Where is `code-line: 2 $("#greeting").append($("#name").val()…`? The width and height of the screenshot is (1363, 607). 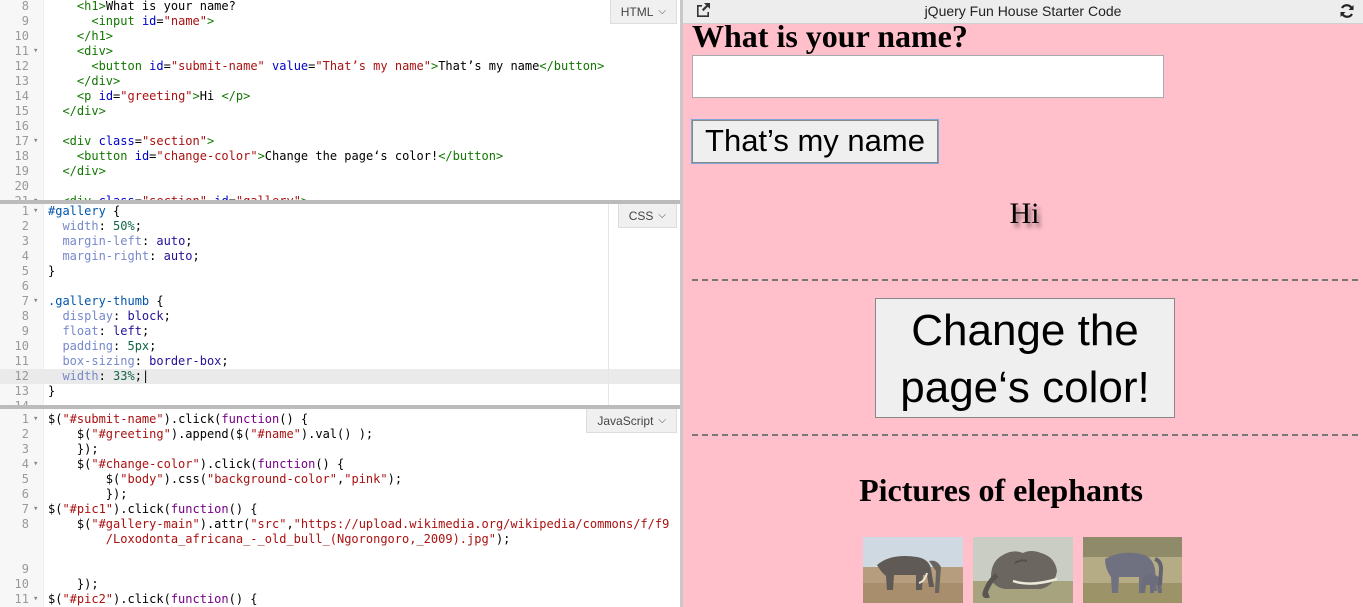 code-line: 2 $("#greeting").append($("#name").val()… is located at coordinates (340, 434).